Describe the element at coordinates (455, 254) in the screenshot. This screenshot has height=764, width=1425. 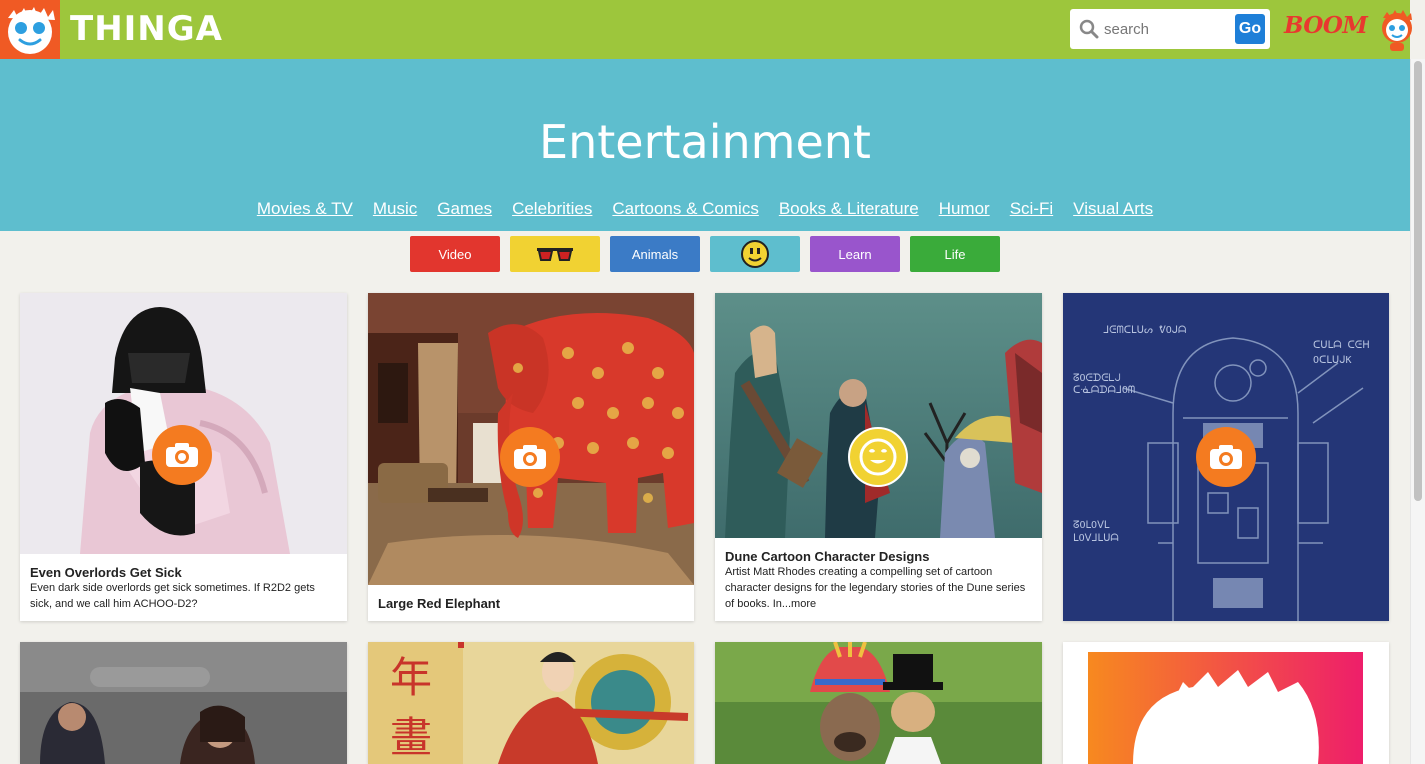
I see `pill-video: Video` at that location.